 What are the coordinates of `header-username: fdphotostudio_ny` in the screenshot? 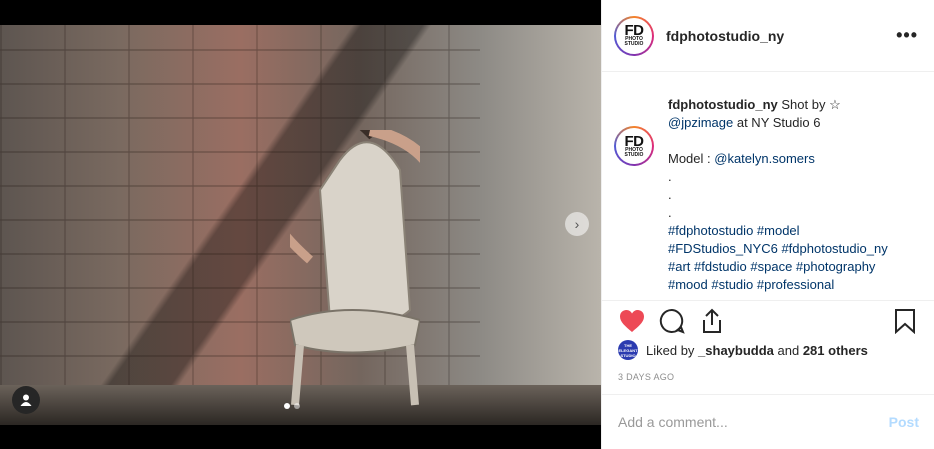 It's located at (781, 36).